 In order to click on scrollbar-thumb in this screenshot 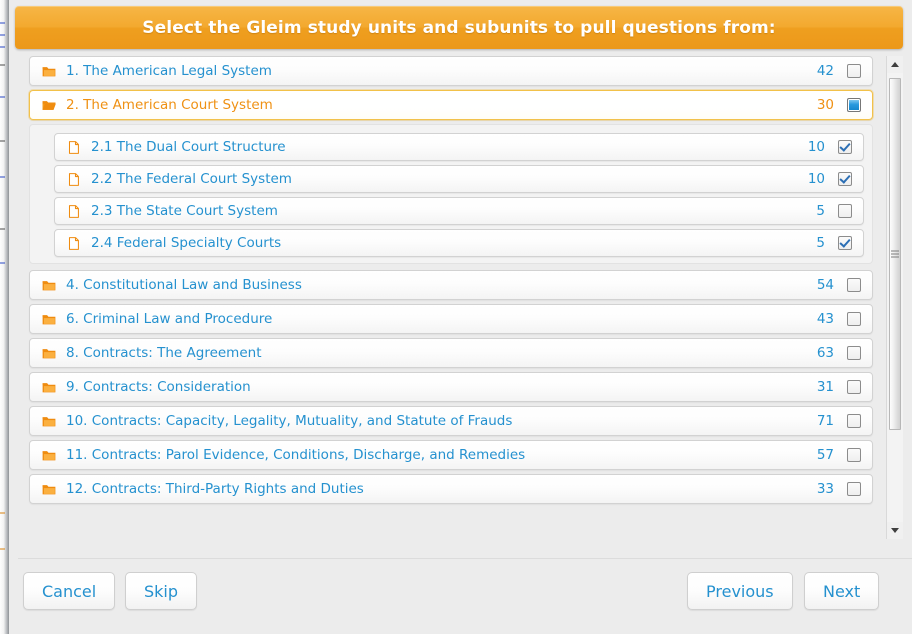, I will do `click(895, 254)`.